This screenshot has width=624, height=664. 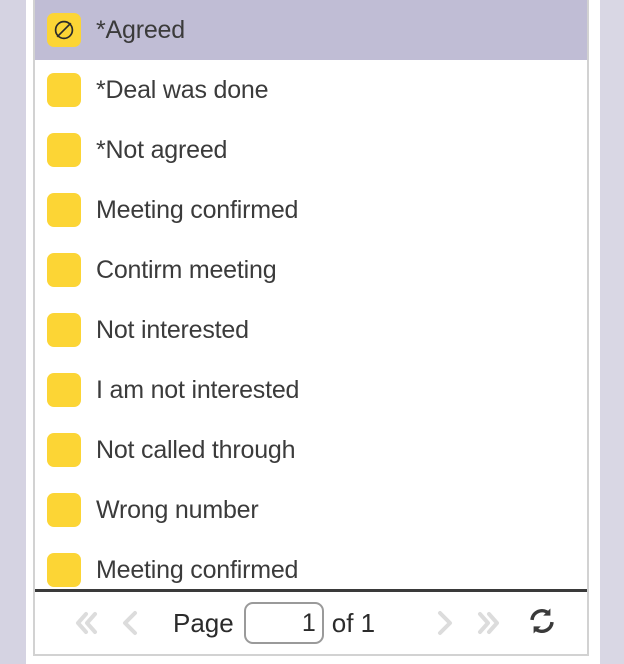 What do you see at coordinates (311, 450) in the screenshot?
I see `status-option-row: Not called through` at bounding box center [311, 450].